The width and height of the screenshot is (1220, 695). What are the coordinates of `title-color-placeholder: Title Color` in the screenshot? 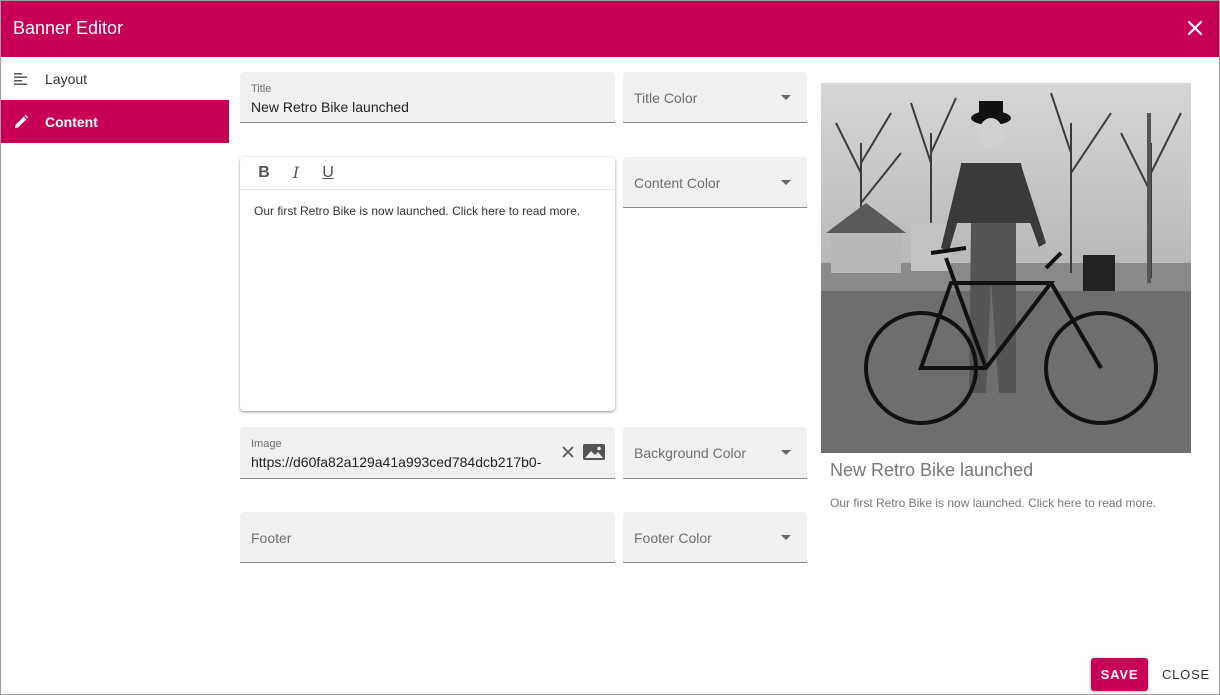 It's located at (666, 98).